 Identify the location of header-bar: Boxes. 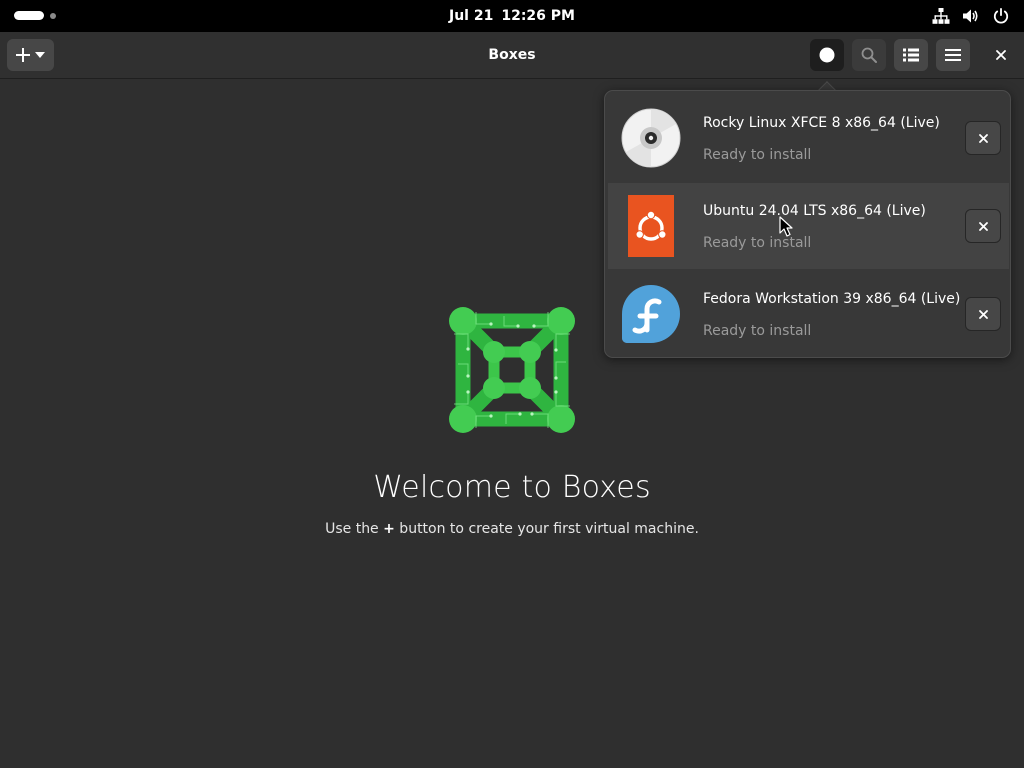
(512, 55).